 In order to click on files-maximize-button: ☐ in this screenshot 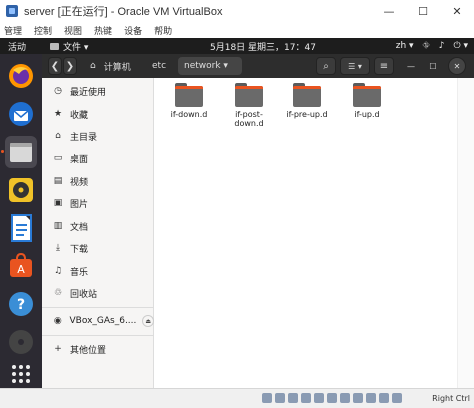, I will do `click(433, 66)`.